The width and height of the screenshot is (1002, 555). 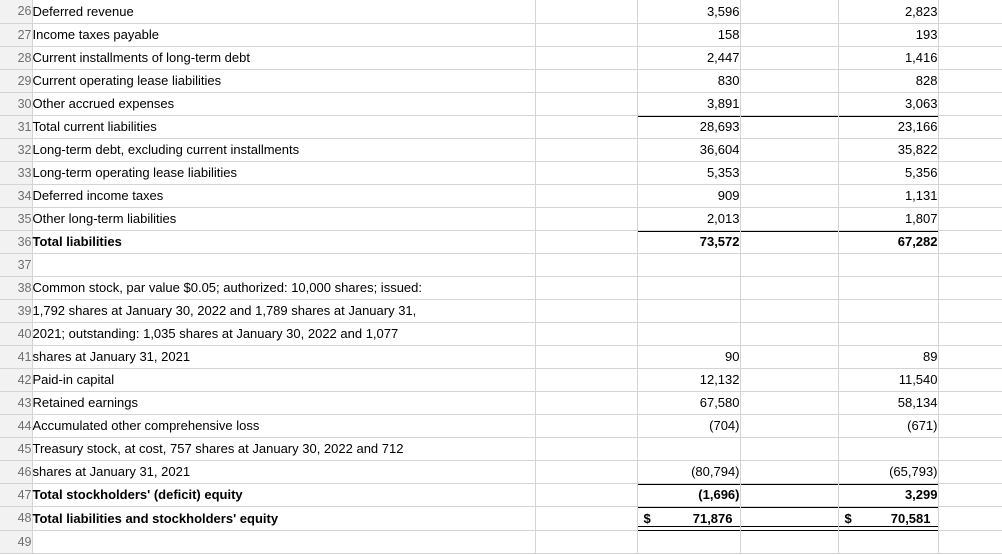 What do you see at coordinates (16, 426) in the screenshot?
I see `row-header-44: 44` at bounding box center [16, 426].